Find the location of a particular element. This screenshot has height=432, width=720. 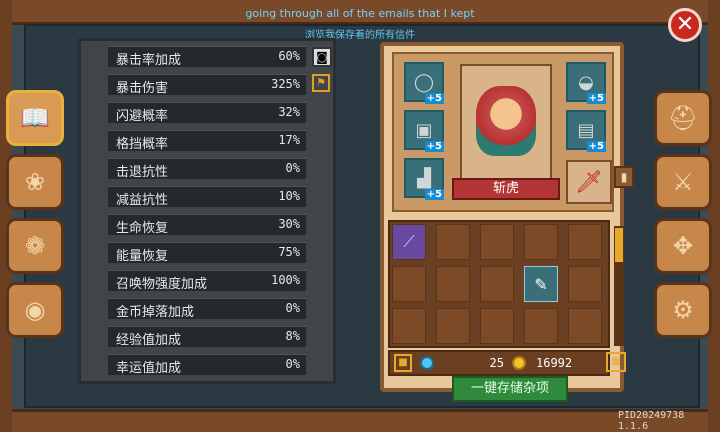

gear-icon: ⚙ is located at coordinates (683, 310).